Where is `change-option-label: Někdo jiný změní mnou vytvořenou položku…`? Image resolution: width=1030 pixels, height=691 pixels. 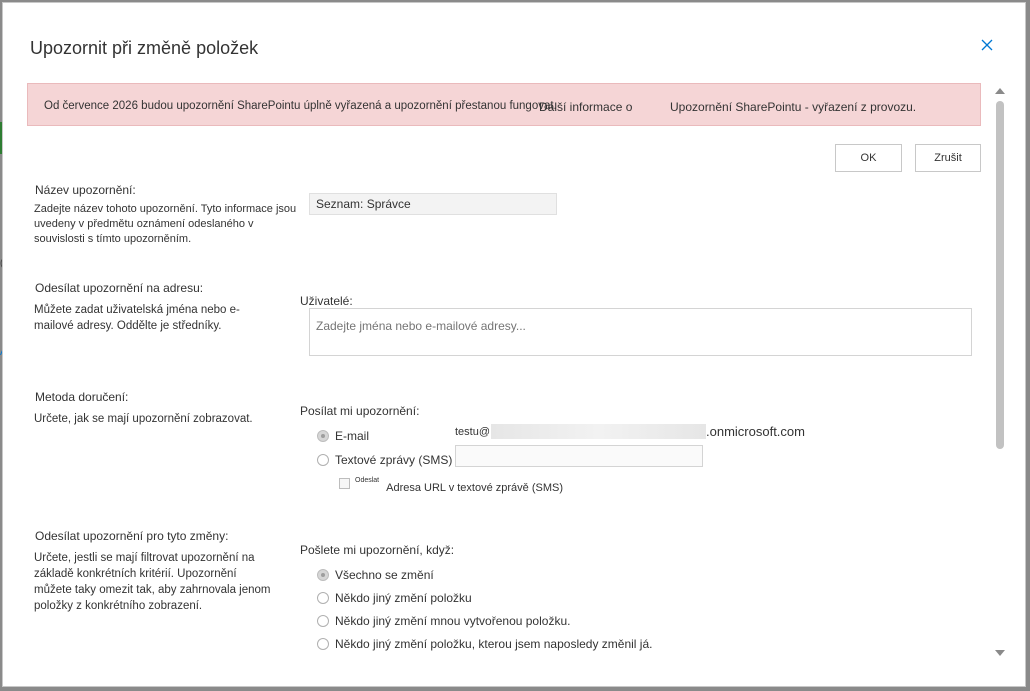
change-option-label: Někdo jiný změní mnou vytvořenou položku… is located at coordinates (453, 621).